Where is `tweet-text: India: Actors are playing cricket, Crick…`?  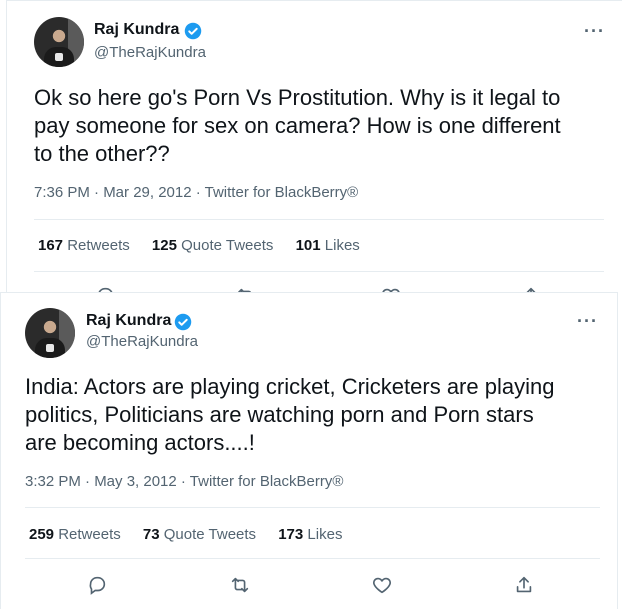 tweet-text: India: Actors are playing cricket, Crick… is located at coordinates (317, 415).